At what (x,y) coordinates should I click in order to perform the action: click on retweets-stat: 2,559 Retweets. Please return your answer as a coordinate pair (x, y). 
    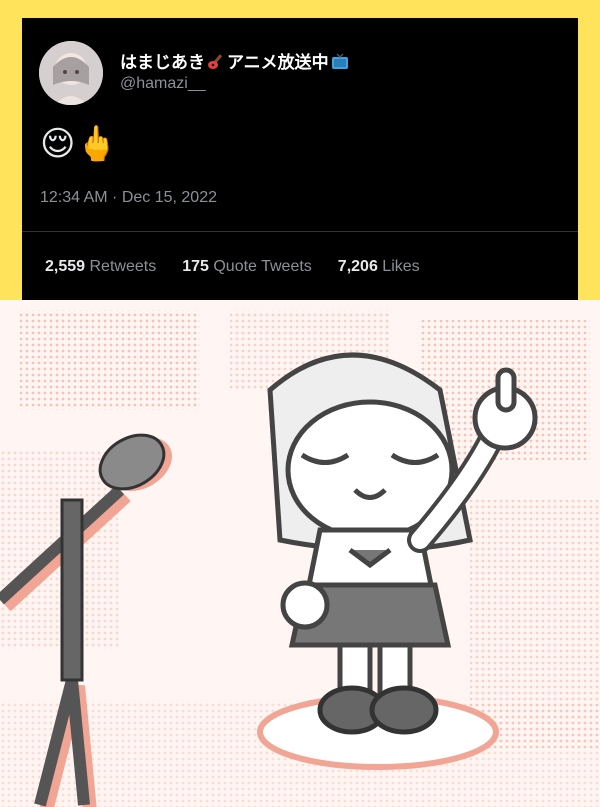
    Looking at the image, I should click on (100, 267).